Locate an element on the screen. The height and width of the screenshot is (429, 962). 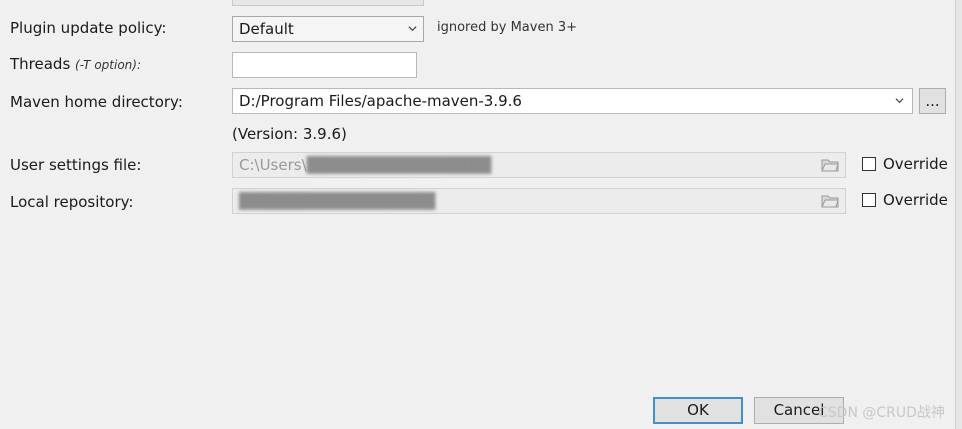
user-settings-value: C:\Users\ is located at coordinates (273, 165).